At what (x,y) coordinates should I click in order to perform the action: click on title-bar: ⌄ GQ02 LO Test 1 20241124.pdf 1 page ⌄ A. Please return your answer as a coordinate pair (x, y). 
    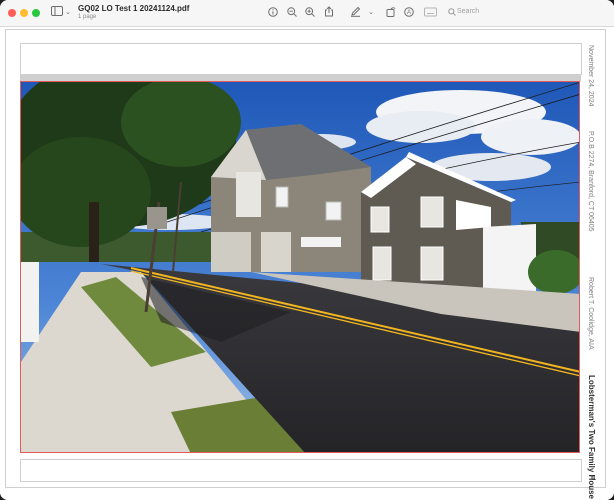
    Looking at the image, I should click on (307, 13).